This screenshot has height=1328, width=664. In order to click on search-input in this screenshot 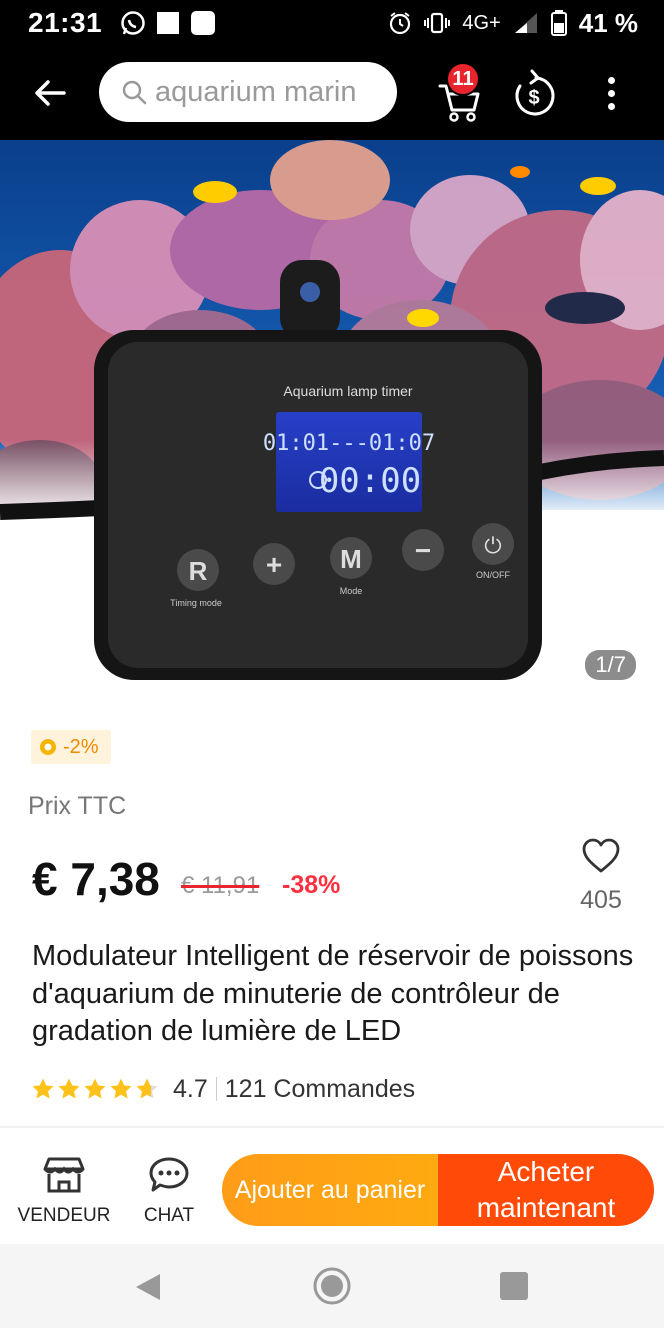, I will do `click(275, 92)`.